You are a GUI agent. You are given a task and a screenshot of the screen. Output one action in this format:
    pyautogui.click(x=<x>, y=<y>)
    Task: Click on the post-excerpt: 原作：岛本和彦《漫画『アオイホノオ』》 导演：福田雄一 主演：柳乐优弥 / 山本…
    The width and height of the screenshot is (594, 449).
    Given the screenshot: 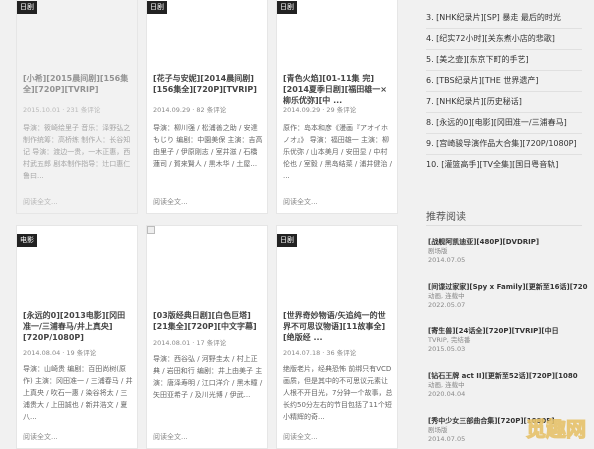 What is the action you would take?
    pyautogui.click(x=338, y=152)
    